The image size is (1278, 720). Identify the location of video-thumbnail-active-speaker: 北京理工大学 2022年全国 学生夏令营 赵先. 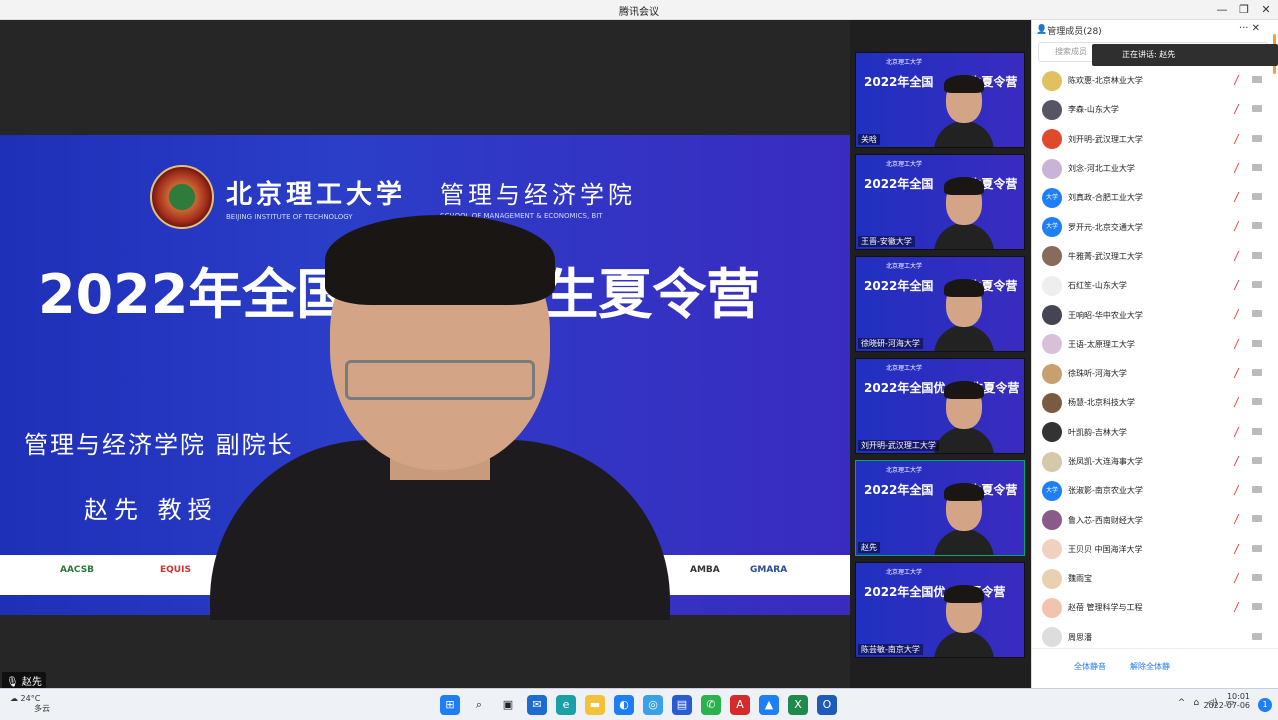
(940, 508).